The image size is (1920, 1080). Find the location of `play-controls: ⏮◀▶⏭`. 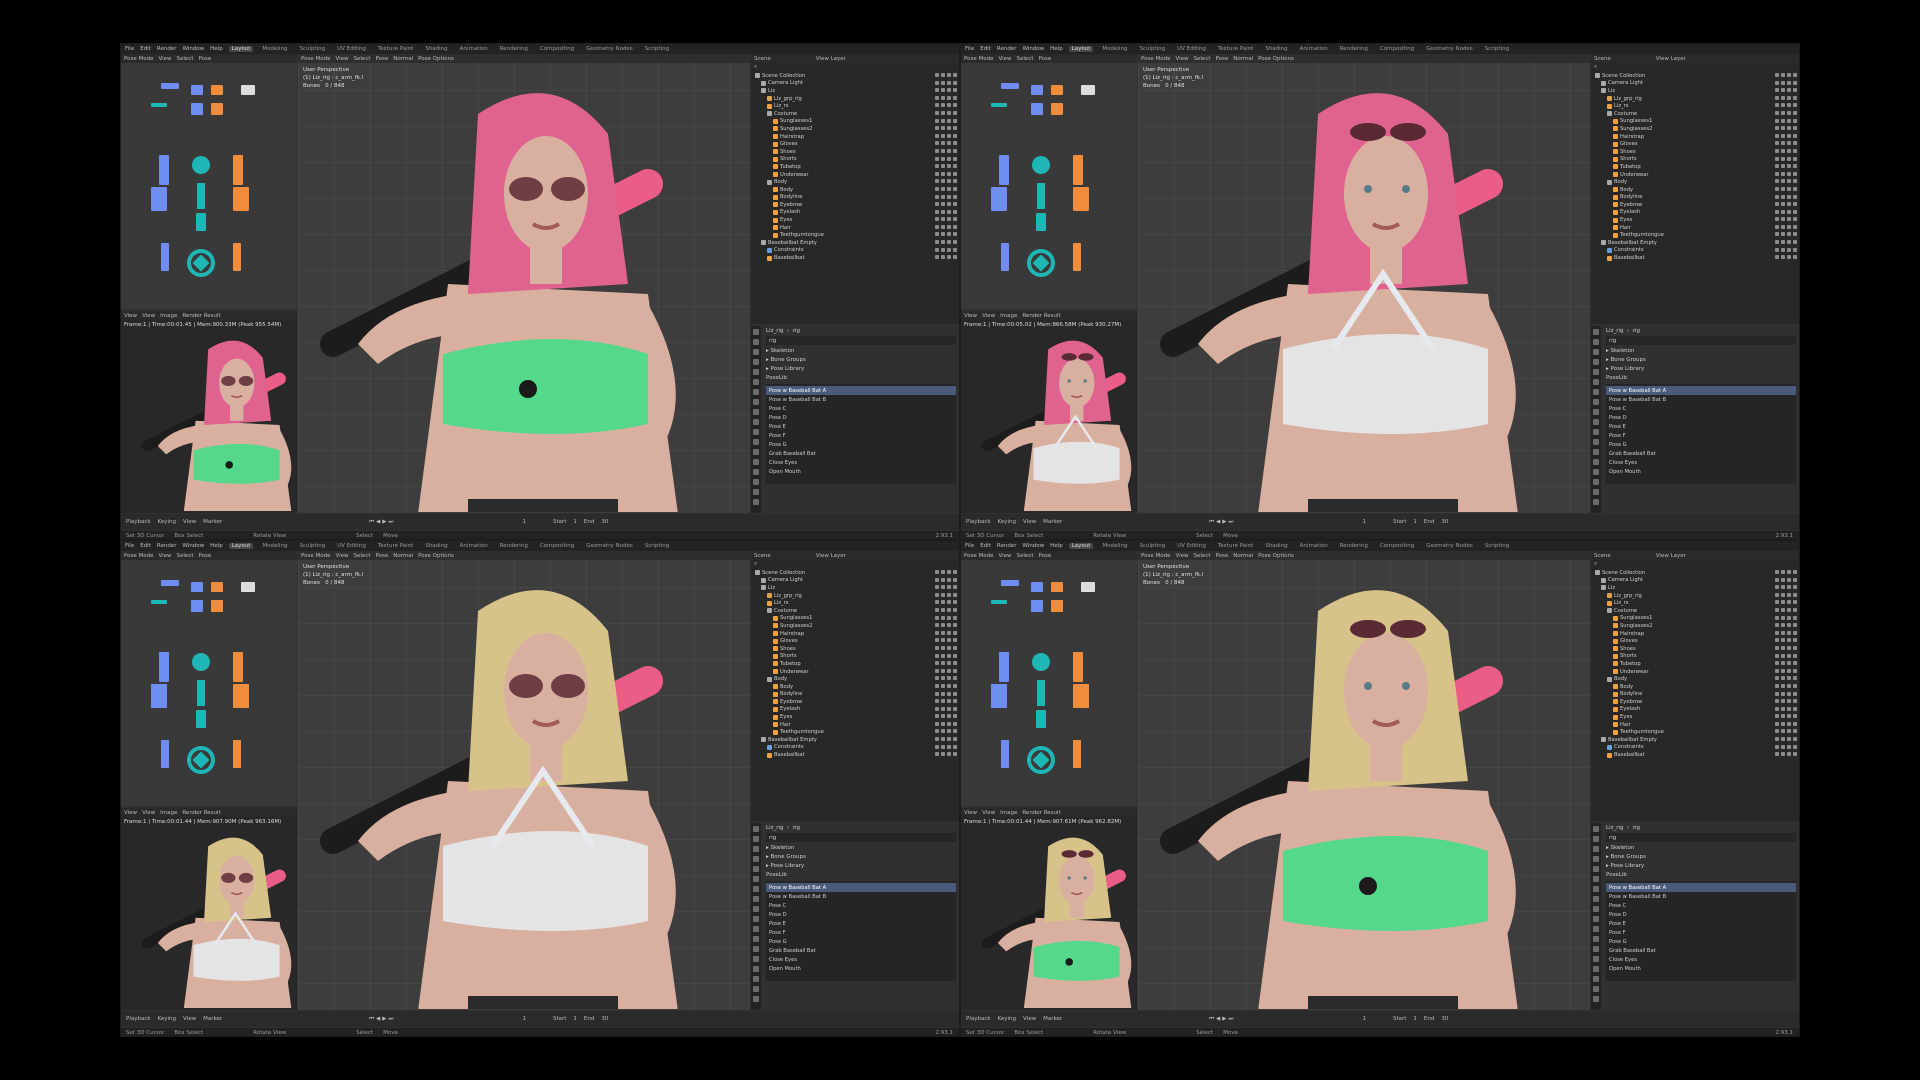

play-controls: ⏮◀▶⏭ is located at coordinates (382, 522).